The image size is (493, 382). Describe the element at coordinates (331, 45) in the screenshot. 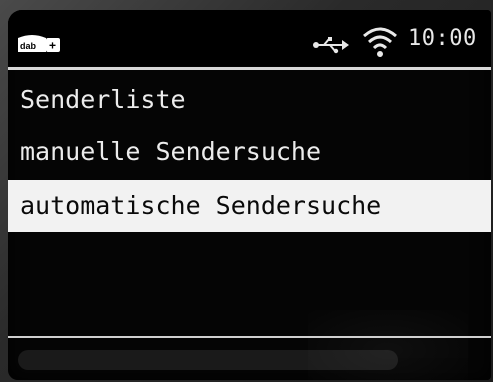

I see `usb-icon` at that location.